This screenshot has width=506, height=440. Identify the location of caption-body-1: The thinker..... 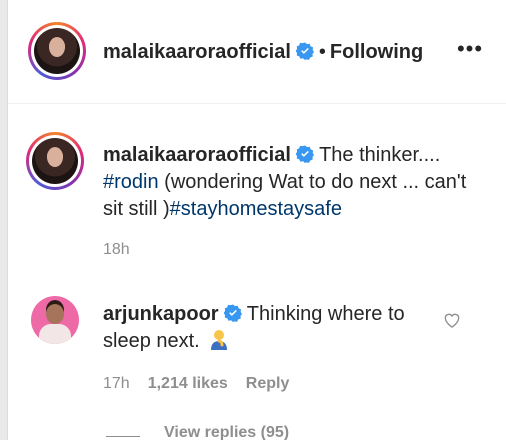
(380, 155).